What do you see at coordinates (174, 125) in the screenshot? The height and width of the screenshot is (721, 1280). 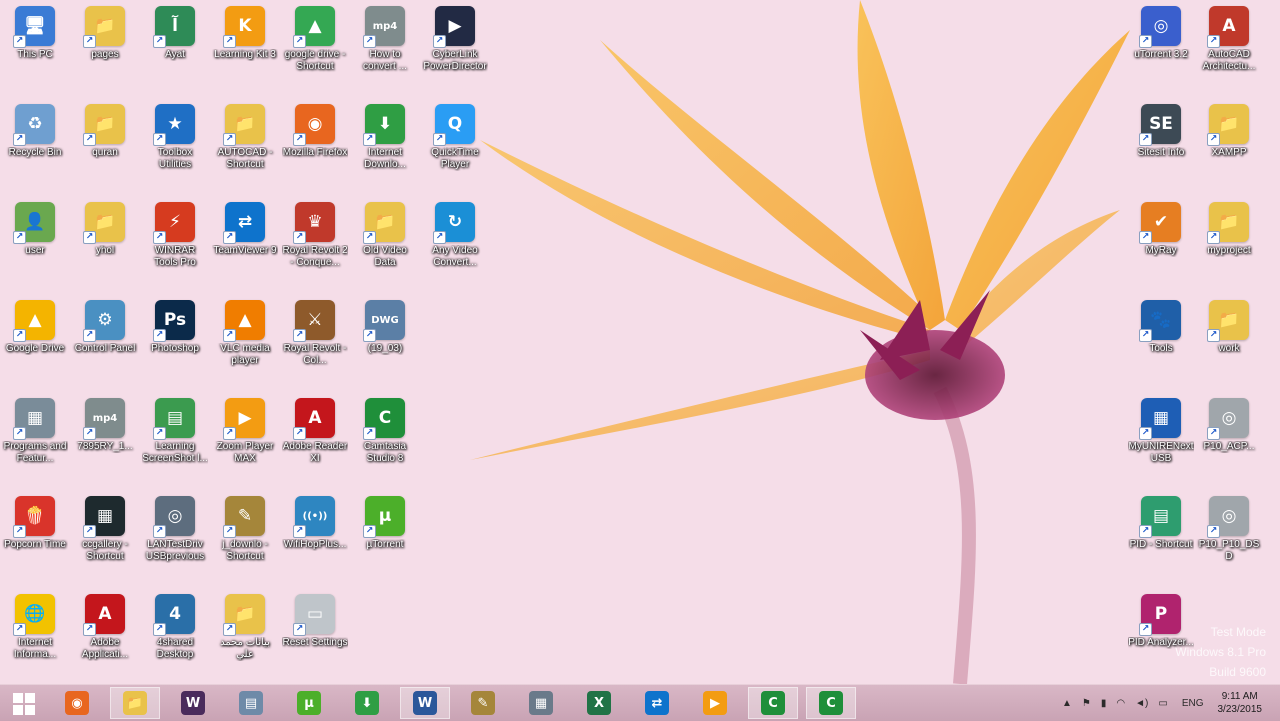 I see `app-icon: ★ ↗` at bounding box center [174, 125].